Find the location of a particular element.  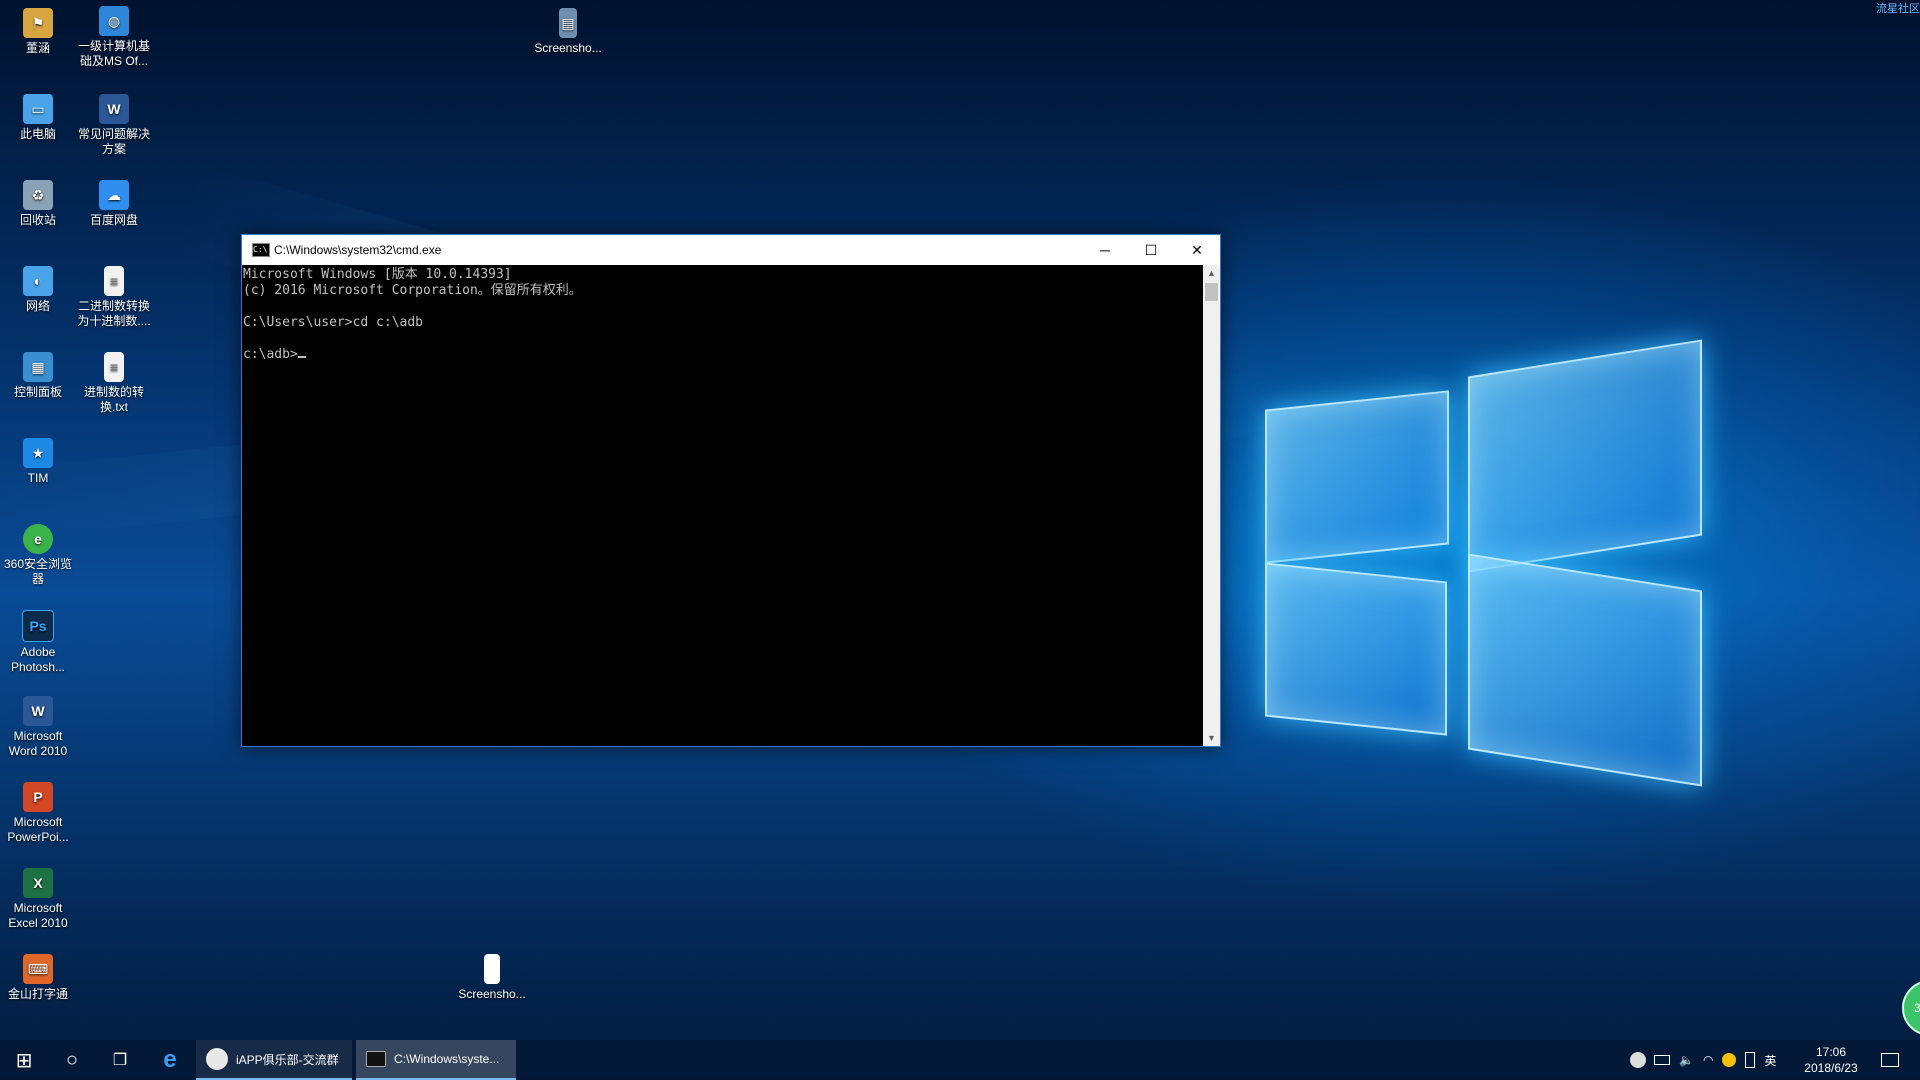

task-view-button: ❐ is located at coordinates (120, 1060).